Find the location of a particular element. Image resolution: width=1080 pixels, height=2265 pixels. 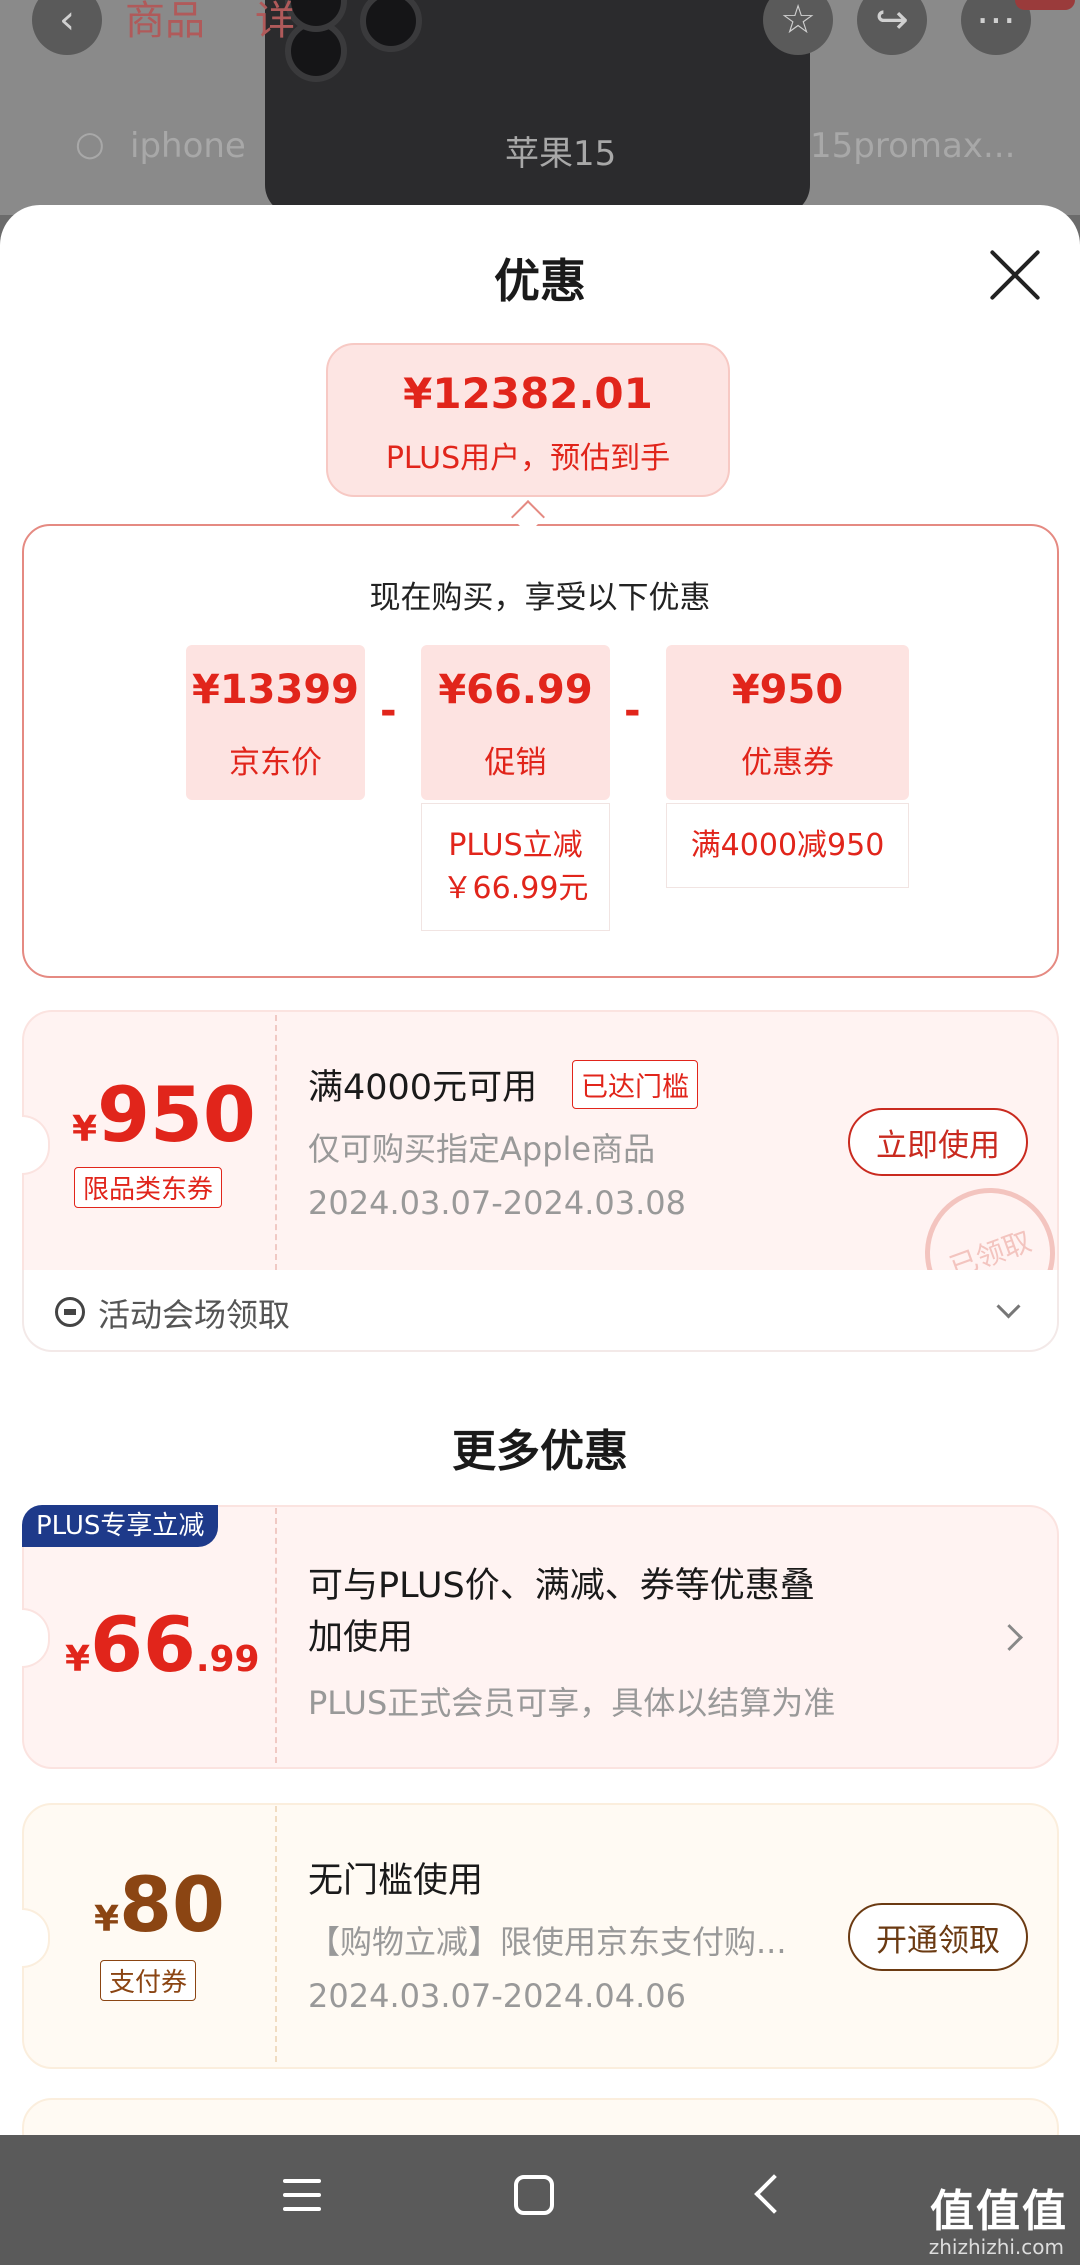

breakdown-heading: 现在购买，享受以下优惠 is located at coordinates (540, 598).